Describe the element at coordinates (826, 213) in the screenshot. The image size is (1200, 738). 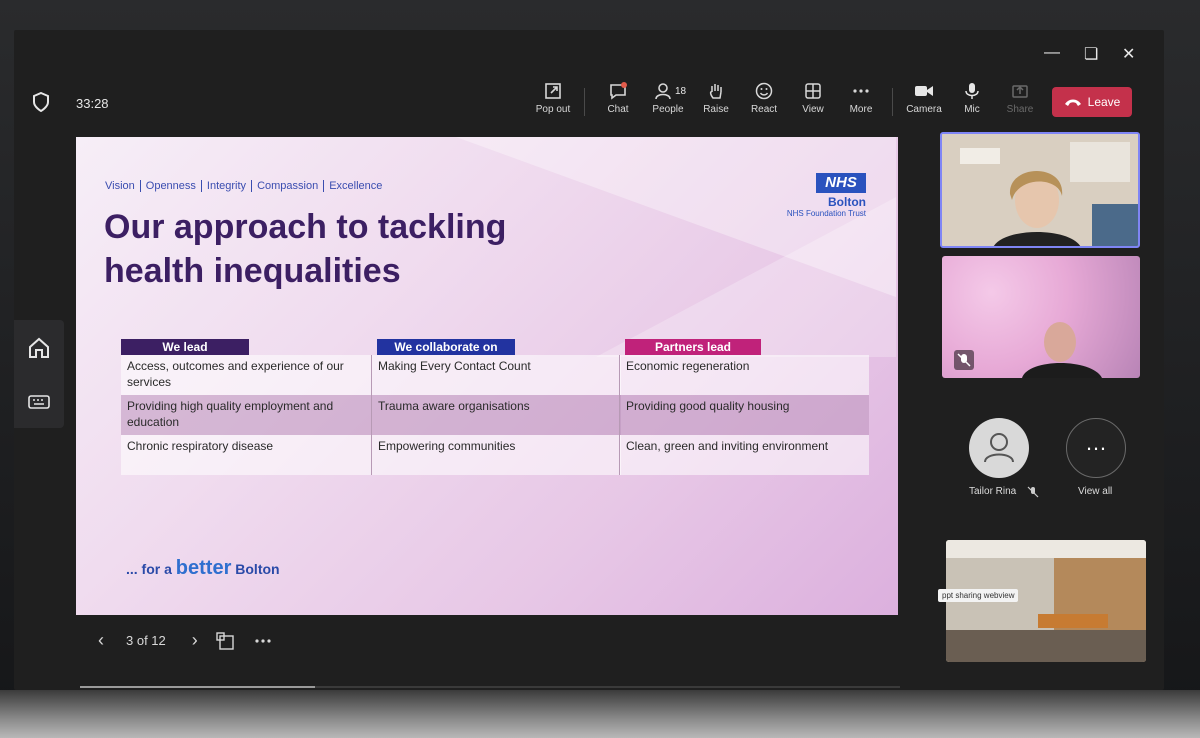
I see `nhs-trust-subtitle: NHS Foundation Trust` at that location.